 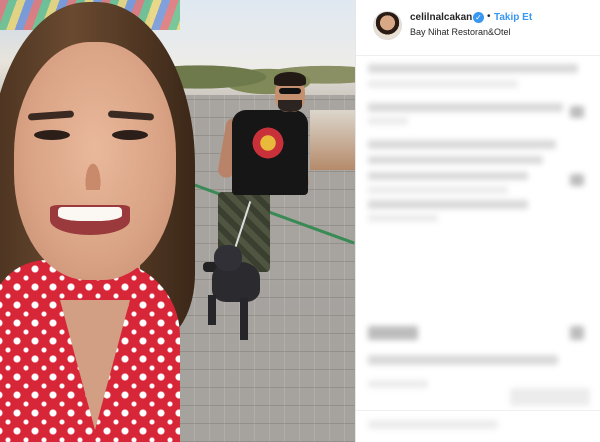 I want to click on woman-teeth, so click(x=90, y=214).